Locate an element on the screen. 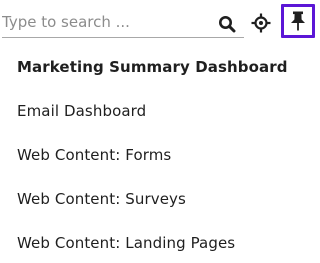 The height and width of the screenshot is (263, 320). menu-item-web-content-landing-pages: Web Content: Landing Pages is located at coordinates (126, 243).